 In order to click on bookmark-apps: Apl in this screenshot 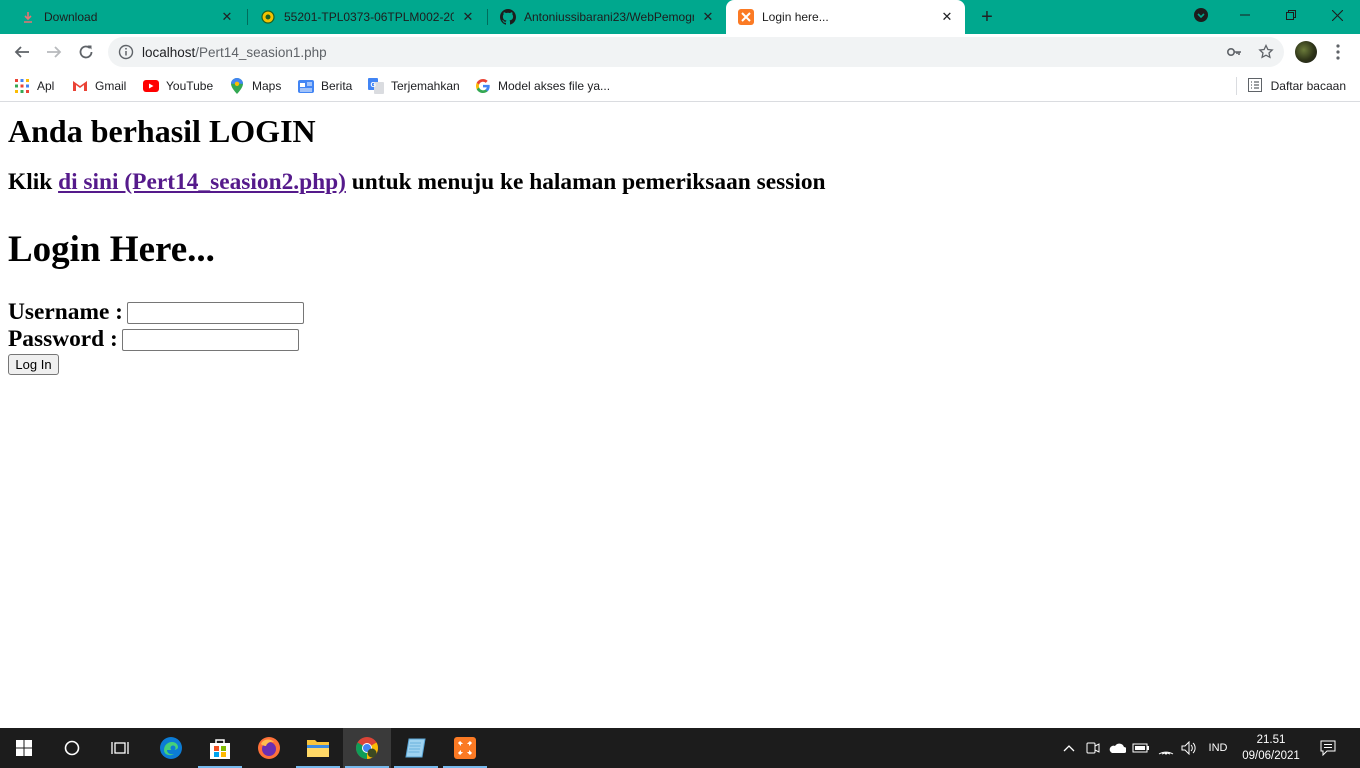, I will do `click(34, 86)`.